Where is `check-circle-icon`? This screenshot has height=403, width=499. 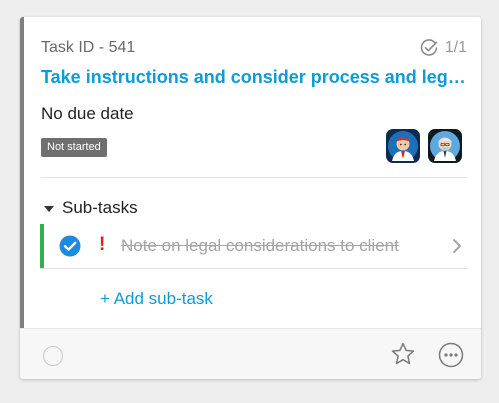
check-circle-icon is located at coordinates (429, 48).